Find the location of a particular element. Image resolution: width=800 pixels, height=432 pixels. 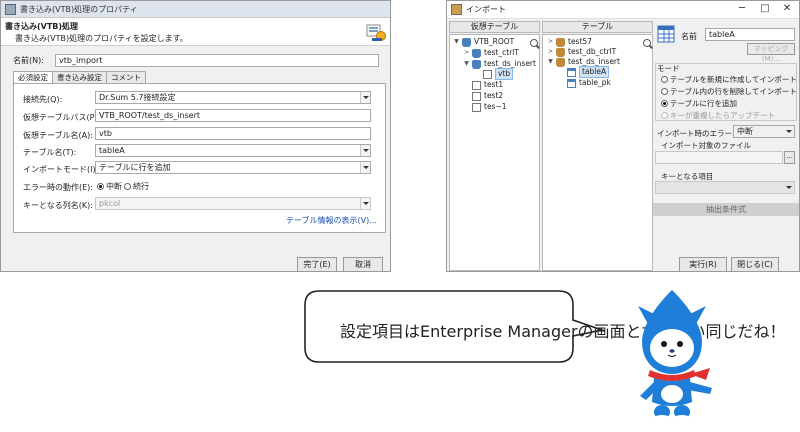

tree-node-tableA: tableA is located at coordinates (588, 72).